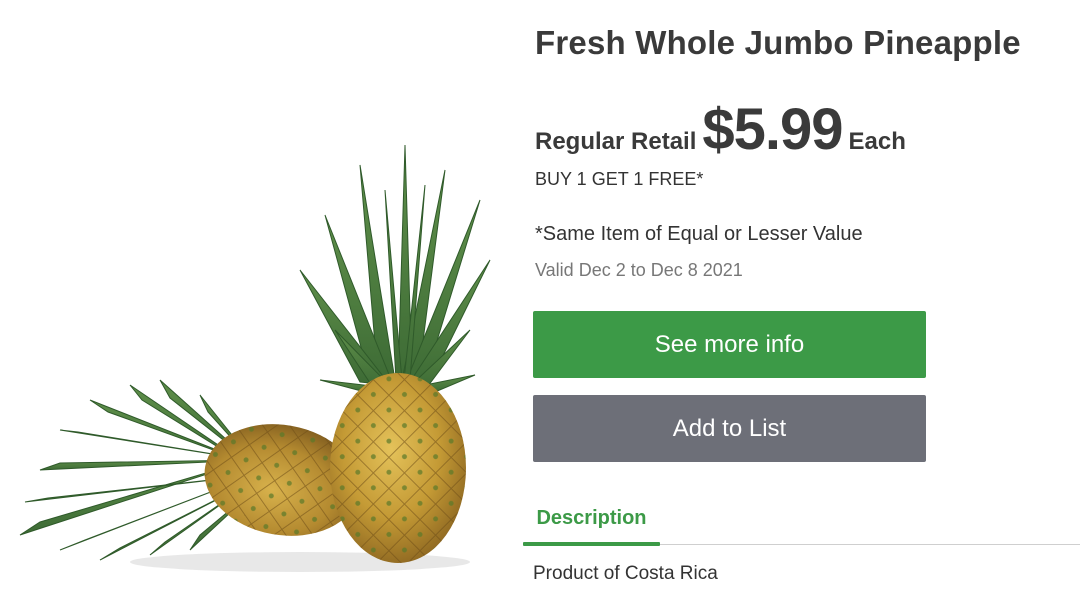 This screenshot has width=1080, height=604. I want to click on promo-offer: BUY 1 GET 1 FREE*, so click(619, 179).